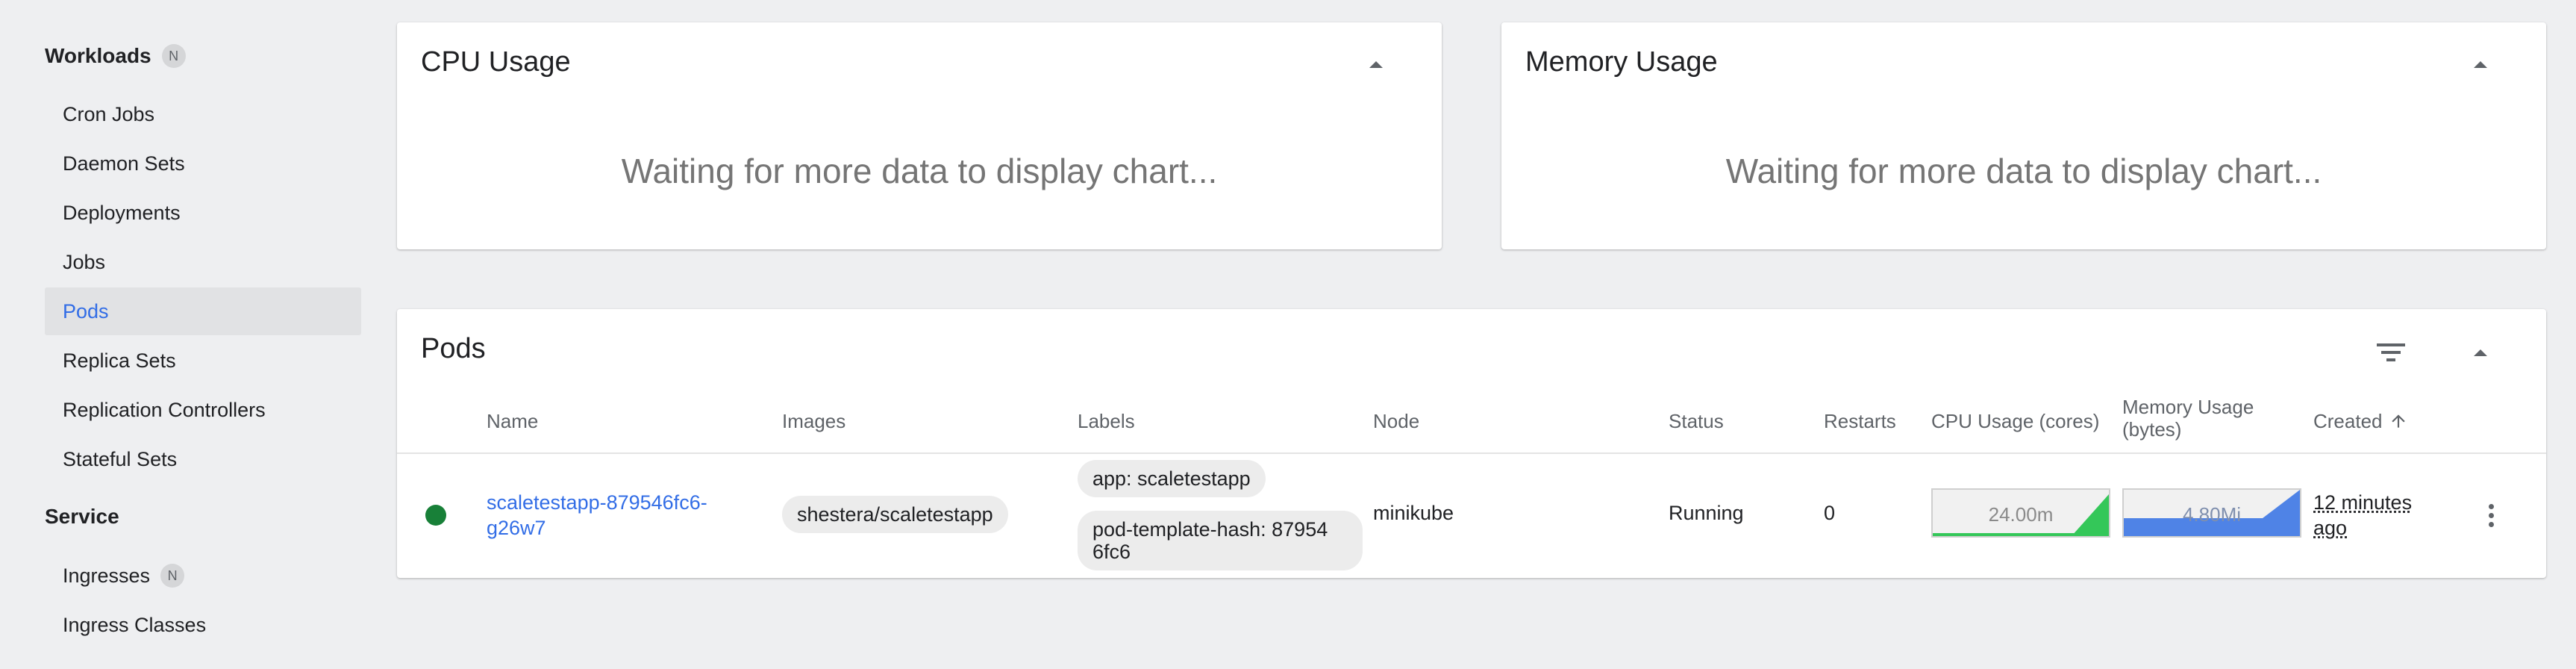  I want to click on cpu-sparkline: 24.00m, so click(2020, 513).